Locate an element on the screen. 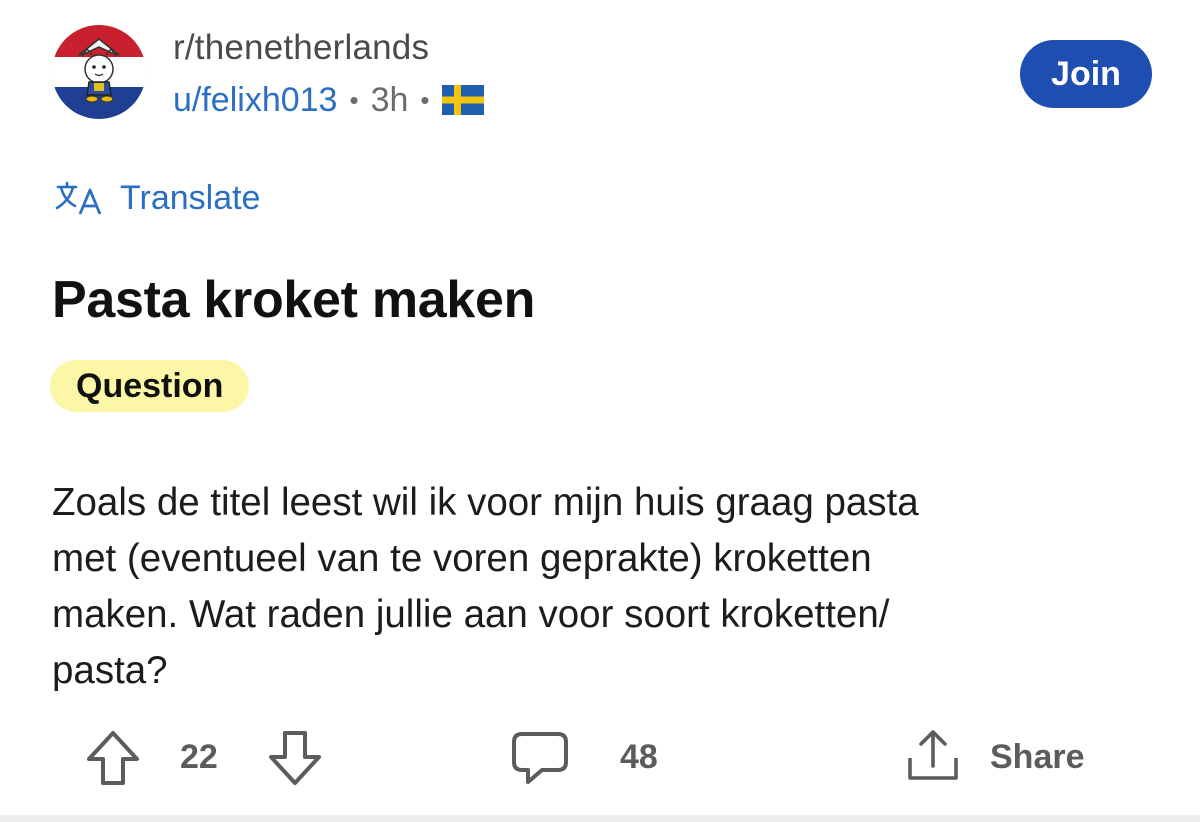 This screenshot has width=1200, height=822. share-button-label: Share is located at coordinates (1037, 757).